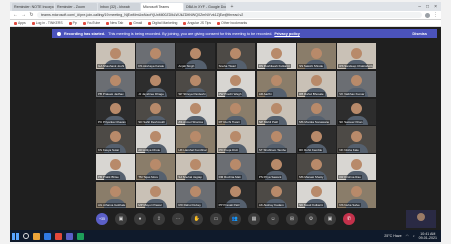  Describe the element at coordinates (197, 23) in the screenshot. I see `bookmark-item: Angular JS Tips` at that location.